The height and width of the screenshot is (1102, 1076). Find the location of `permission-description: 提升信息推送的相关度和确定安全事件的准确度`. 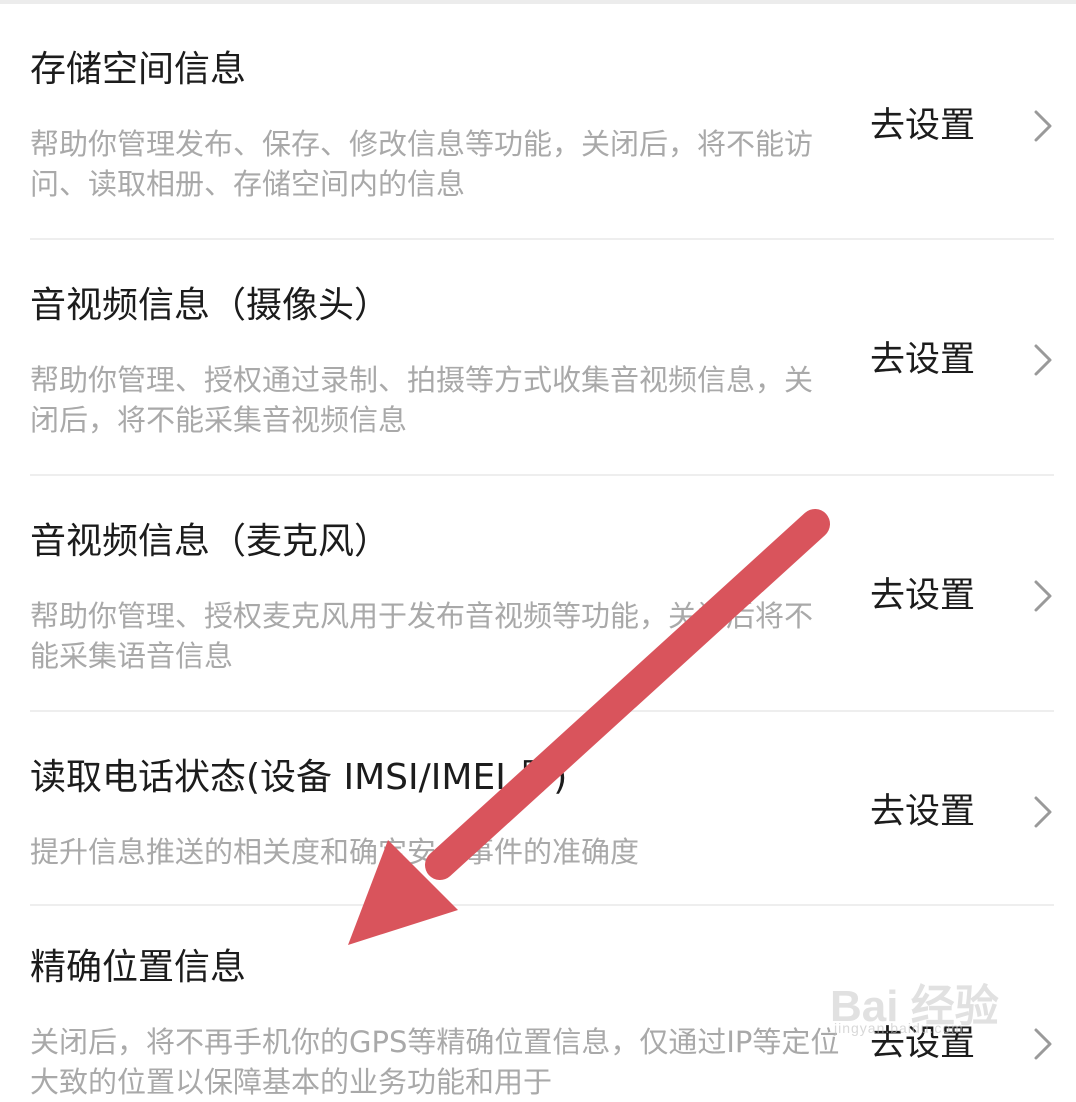

permission-description: 提升信息推送的相关度和确定安全事件的准确度 is located at coordinates (335, 852).